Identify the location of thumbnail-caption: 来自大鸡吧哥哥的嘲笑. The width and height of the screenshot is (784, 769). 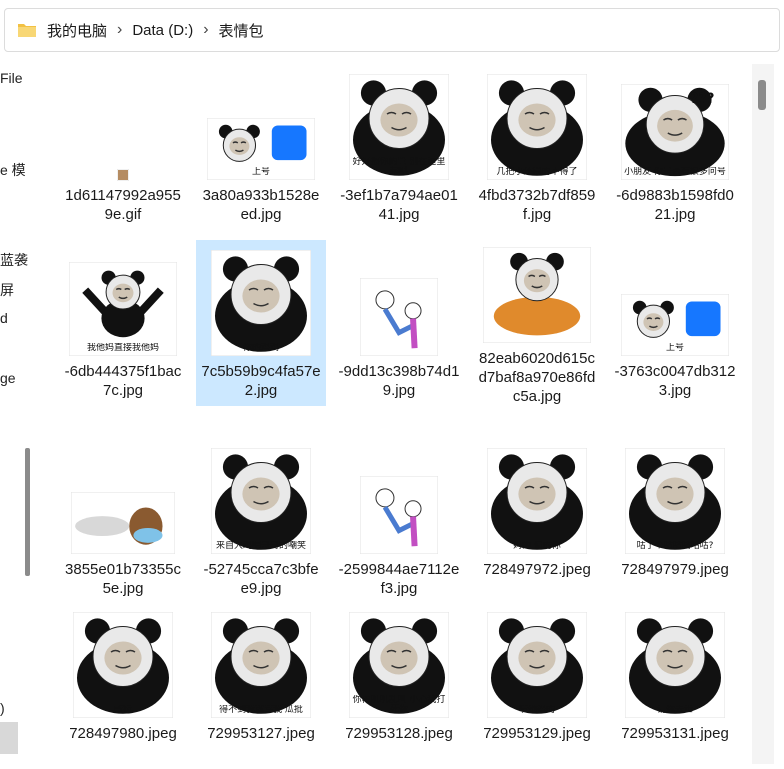
(260, 546).